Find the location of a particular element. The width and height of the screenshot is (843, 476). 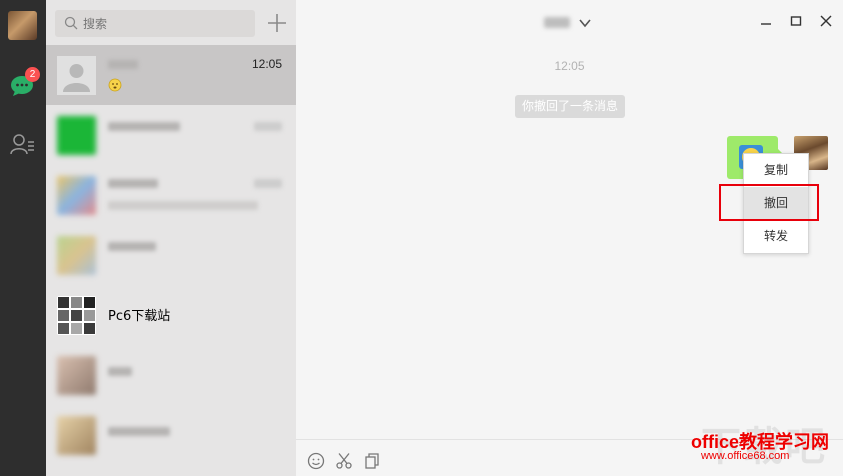

conversation-name: Pc6下载站 is located at coordinates (139, 316).